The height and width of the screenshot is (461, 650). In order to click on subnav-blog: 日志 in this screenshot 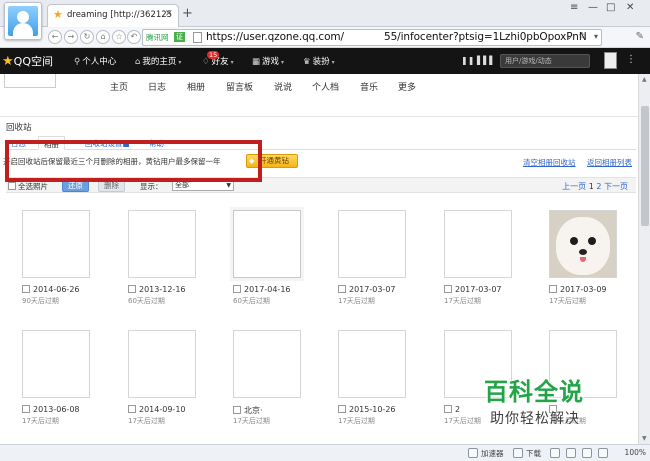, I will do `click(157, 86)`.